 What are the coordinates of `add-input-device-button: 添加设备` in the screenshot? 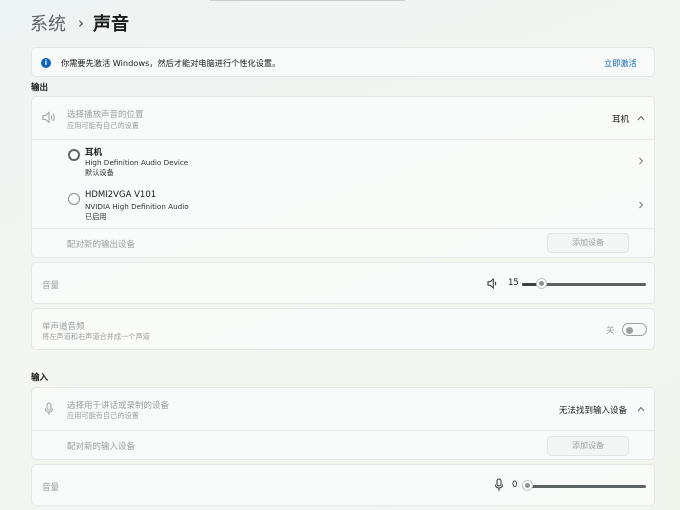 It's located at (588, 446).